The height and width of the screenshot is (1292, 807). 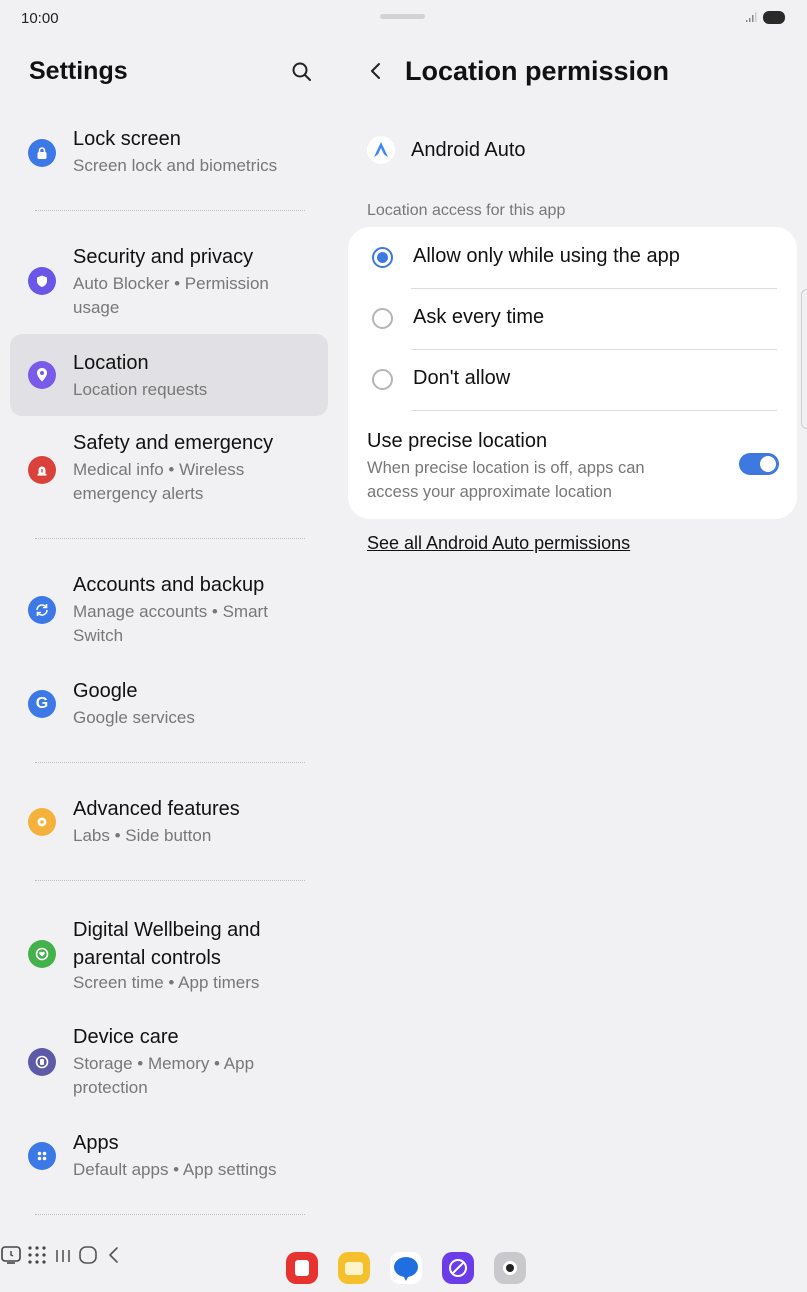 What do you see at coordinates (462, 378) in the screenshot?
I see `option-label: Don't allow` at bounding box center [462, 378].